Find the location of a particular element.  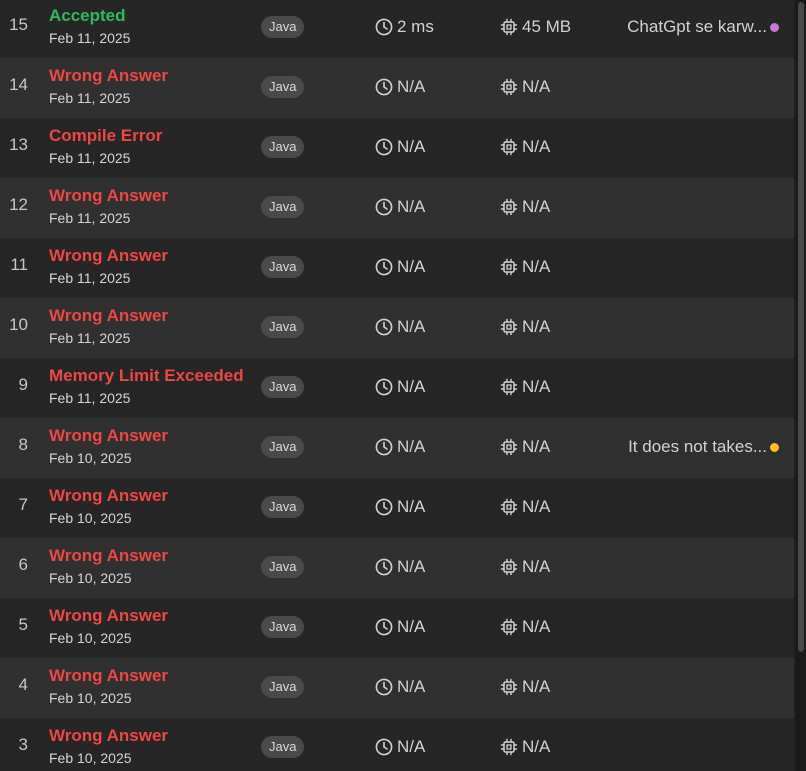

note-color-dot is located at coordinates (774, 447).